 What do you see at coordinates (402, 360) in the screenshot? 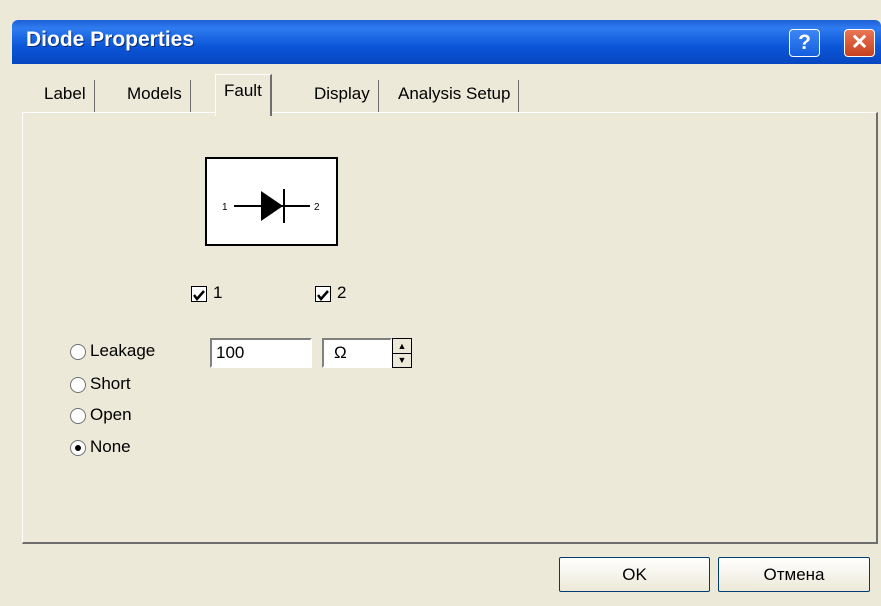
I see `spin-down-arrow-icon: ▼` at bounding box center [402, 360].